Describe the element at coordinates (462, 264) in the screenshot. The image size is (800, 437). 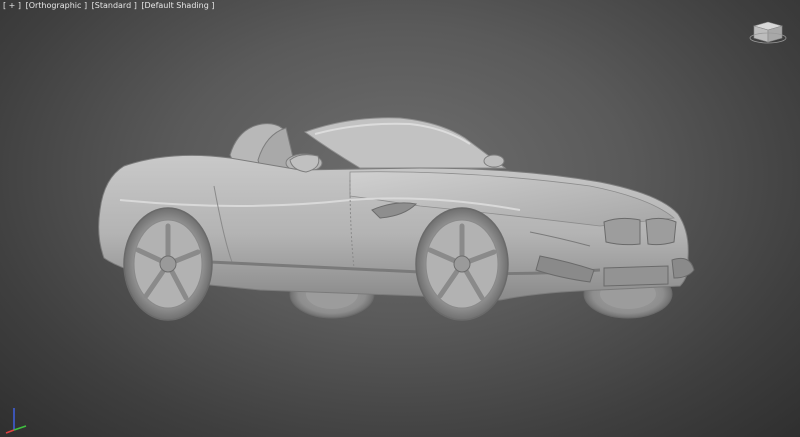
I see `front-near-wheel` at that location.